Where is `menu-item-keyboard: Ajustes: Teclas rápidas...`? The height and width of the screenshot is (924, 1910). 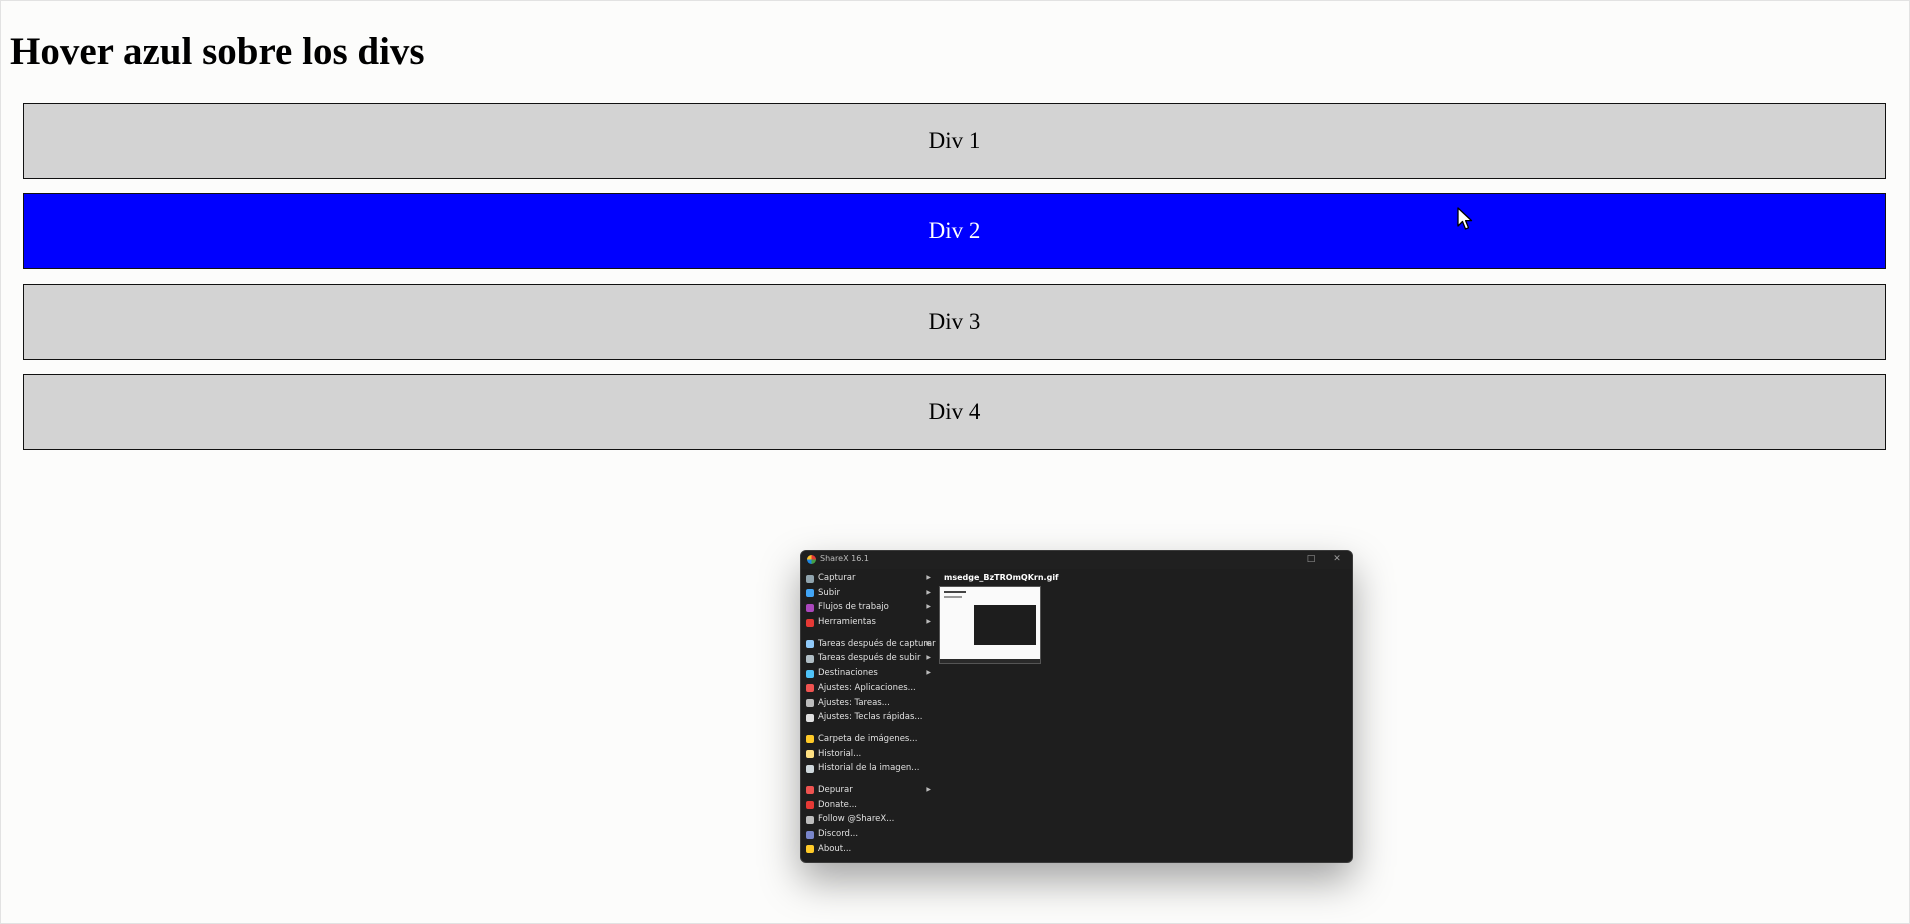 menu-item-keyboard: Ajustes: Teclas rápidas... is located at coordinates (868, 717).